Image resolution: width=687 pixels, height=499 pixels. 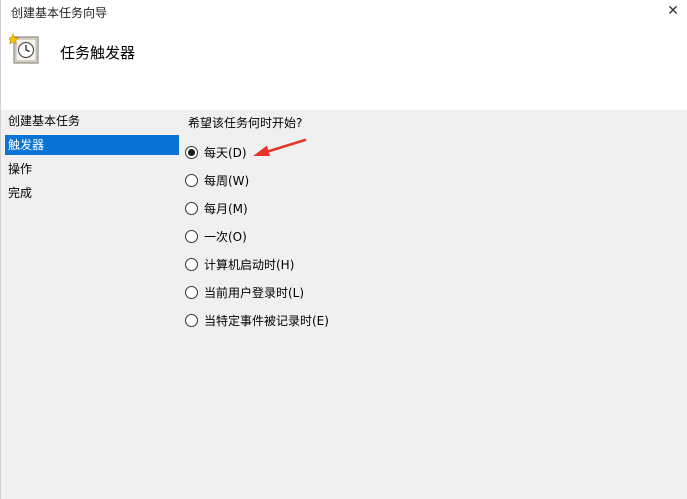 What do you see at coordinates (92, 169) in the screenshot?
I see `sidebar-item-action: 操作` at bounding box center [92, 169].